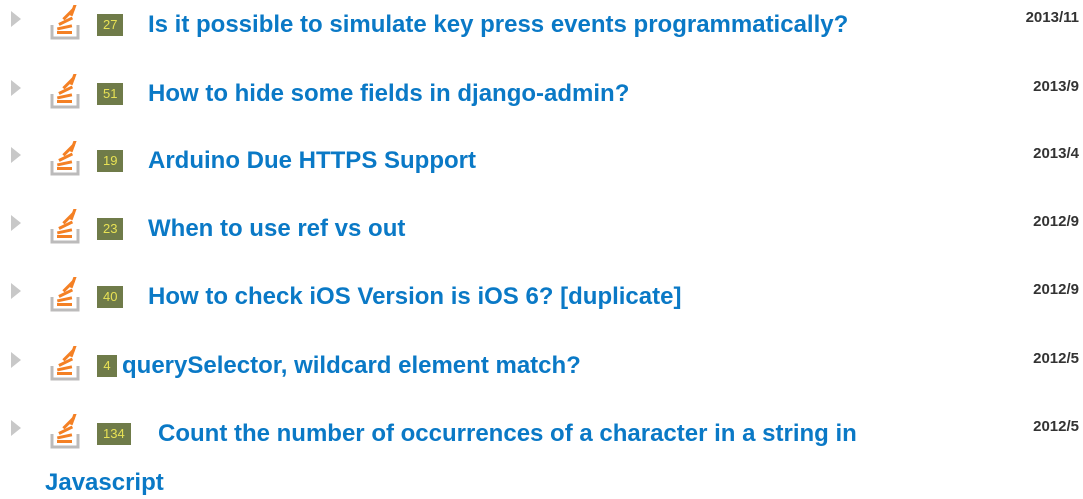 The height and width of the screenshot is (499, 1083). Describe the element at coordinates (110, 25) in the screenshot. I see `score-badge: 27` at that location.